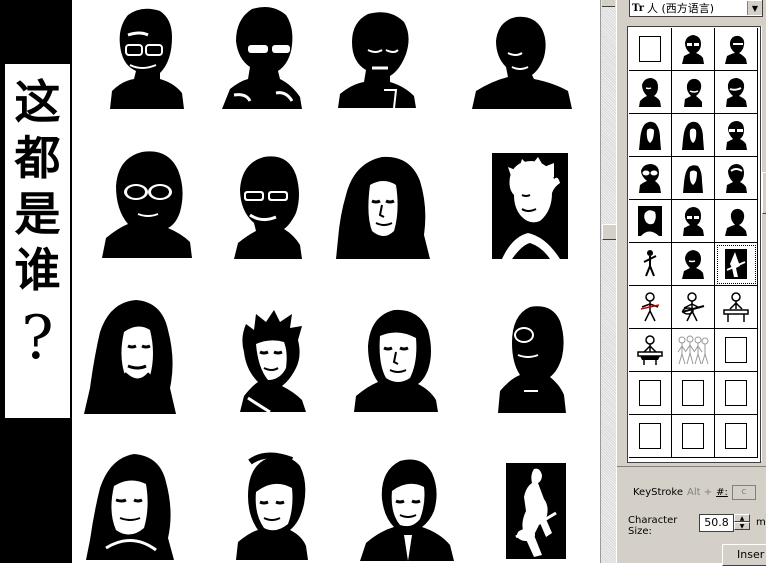 Image resolution: width=766 pixels, height=566 pixels. I want to click on character-size-input: 50.8, so click(716, 523).